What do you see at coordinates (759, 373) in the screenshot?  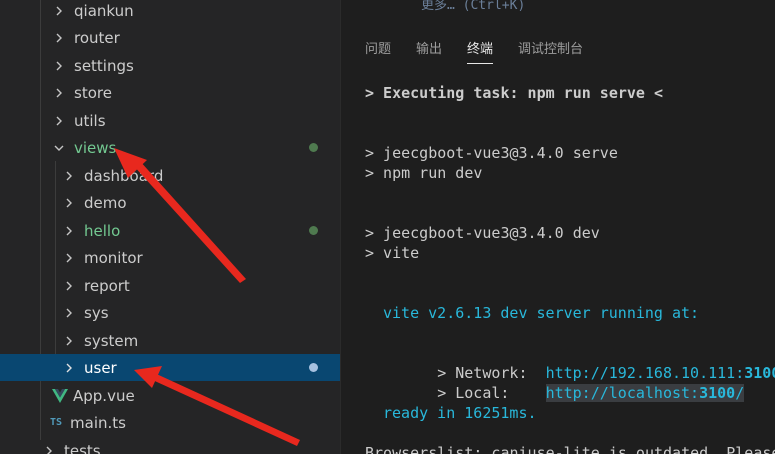 I see `network-url-port: 3100` at bounding box center [759, 373].